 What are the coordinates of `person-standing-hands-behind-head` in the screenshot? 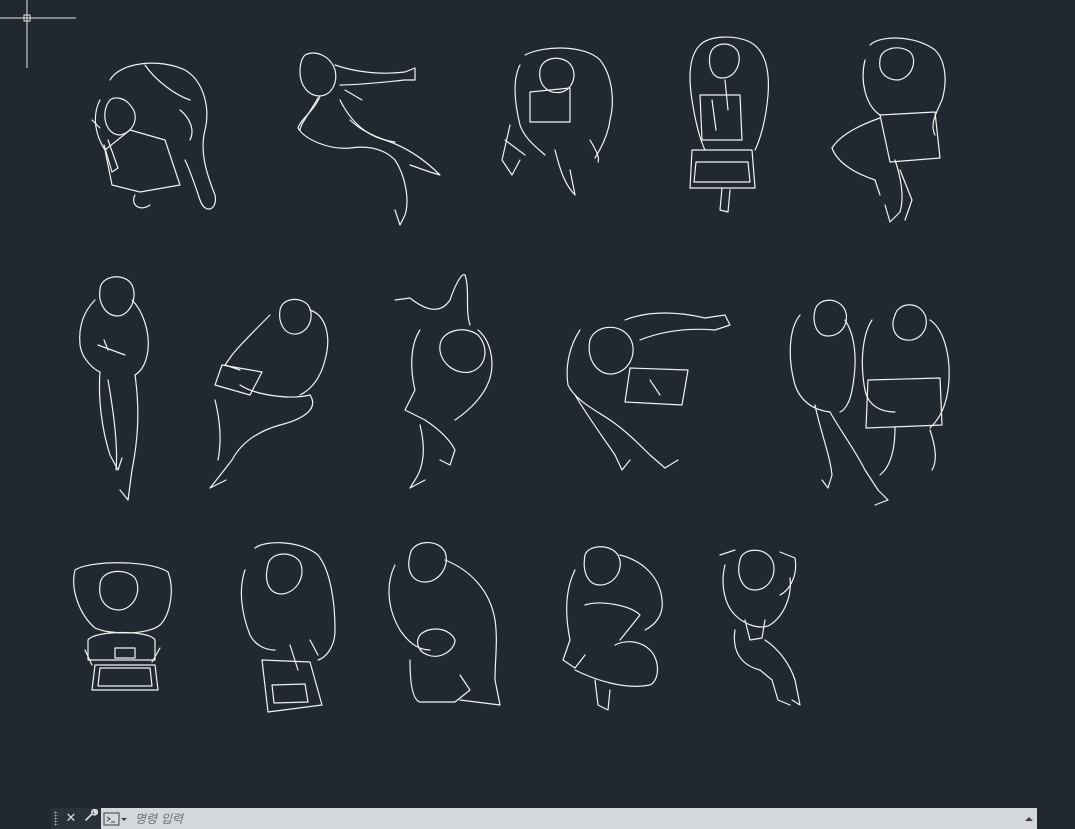 It's located at (760, 627).